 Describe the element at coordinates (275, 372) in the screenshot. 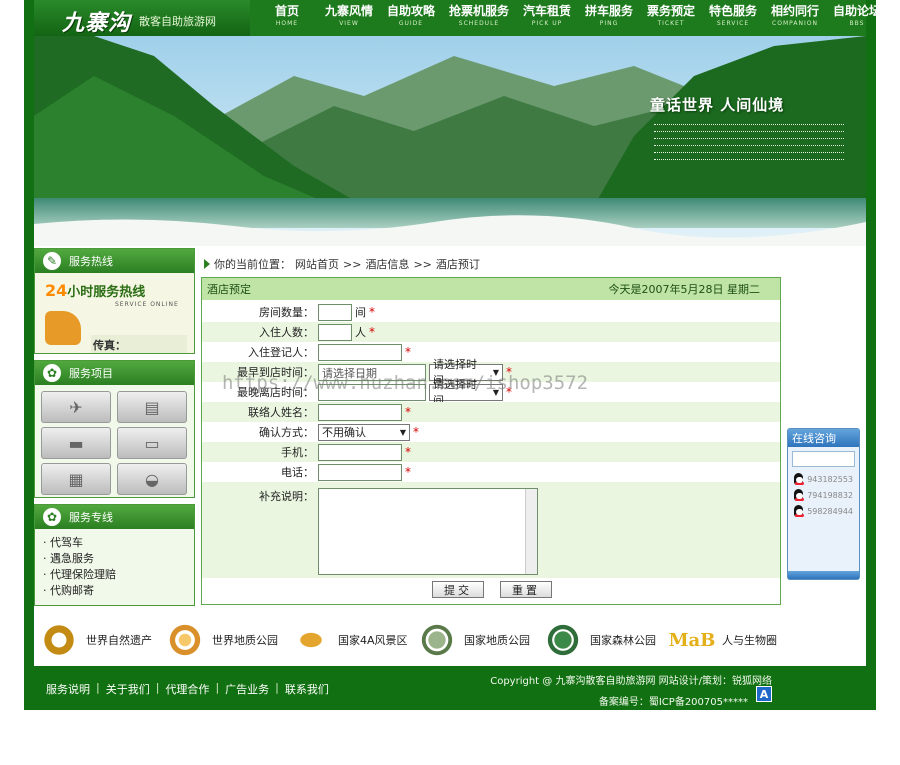

I see `earliest-label: 最早到店时间：` at that location.